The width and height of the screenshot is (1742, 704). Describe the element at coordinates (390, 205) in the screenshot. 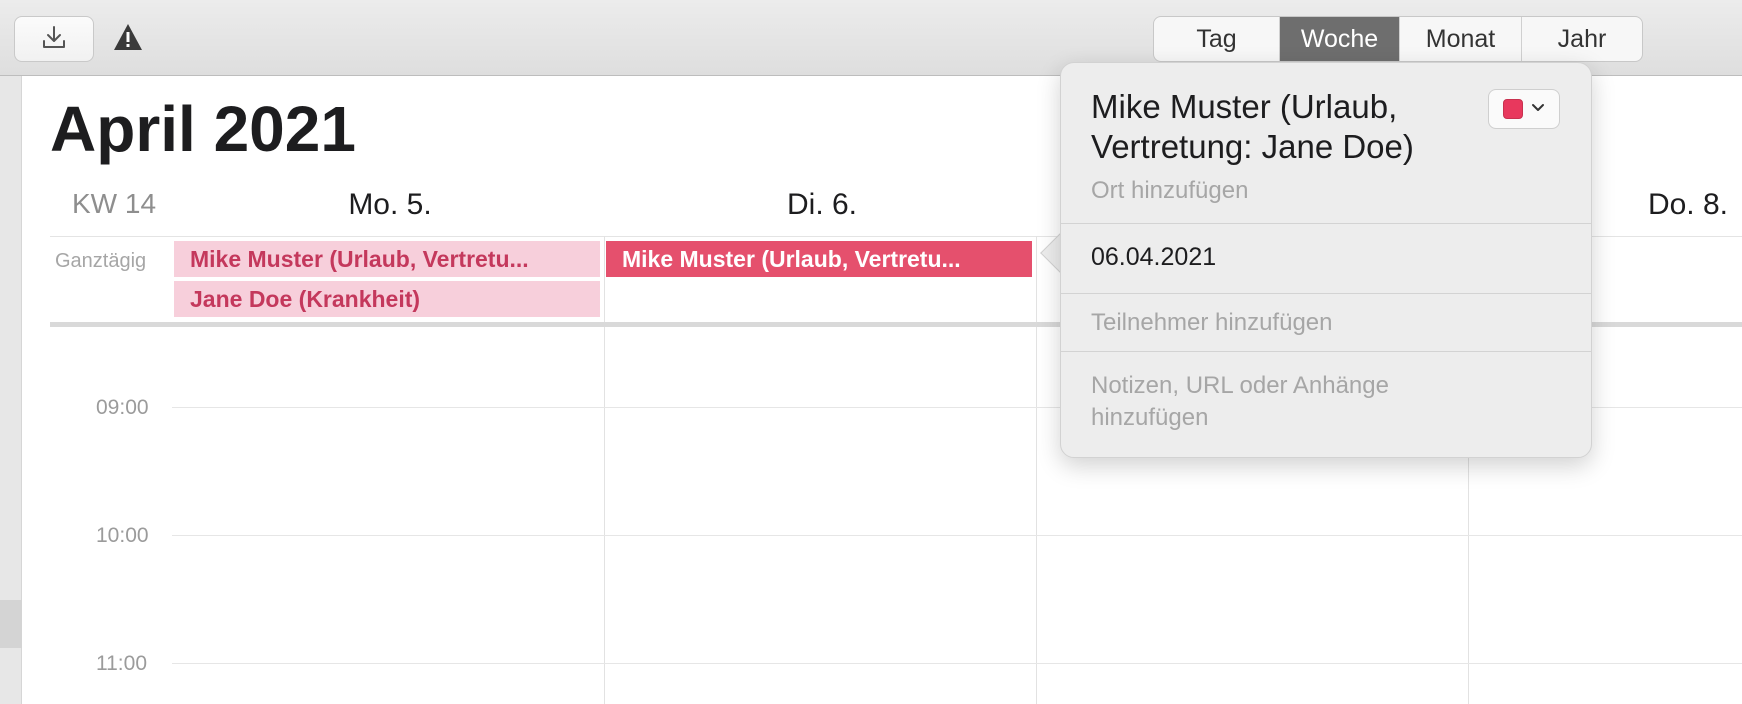

I see `day-header-mo: Mo. 5.` at that location.